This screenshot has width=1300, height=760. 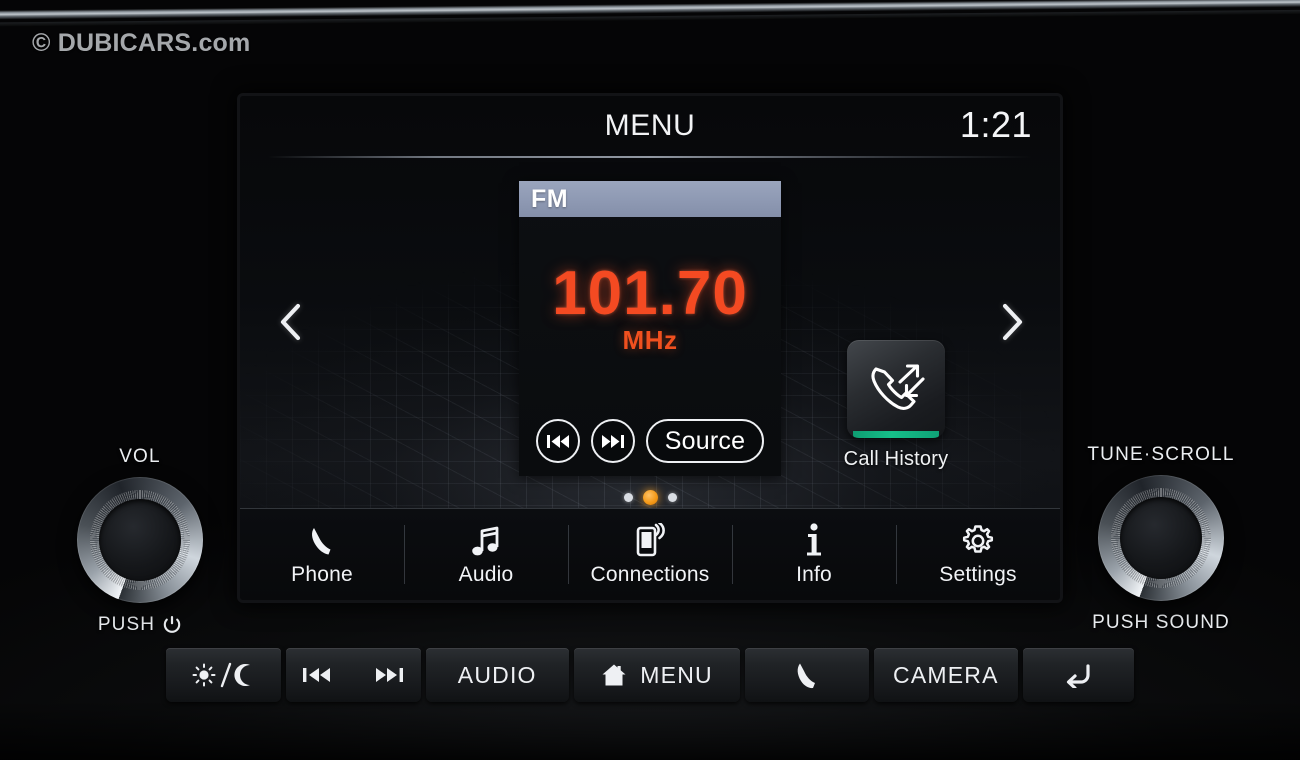 I want to click on phone-button, so click(x=807, y=675).